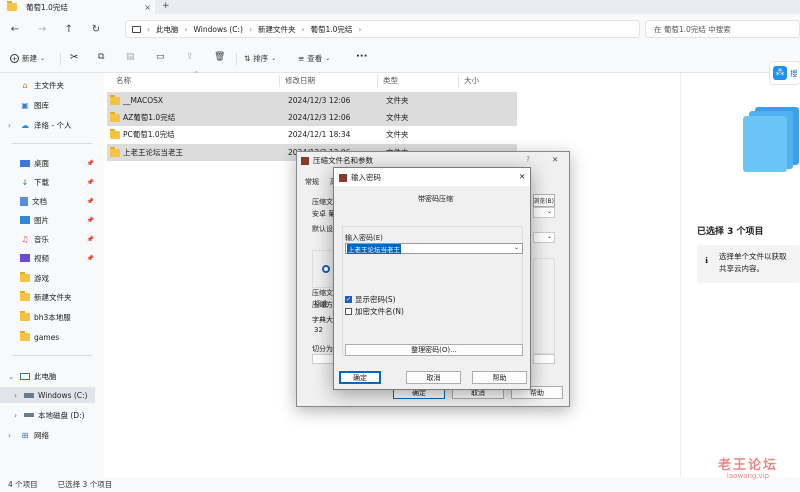 The image size is (800, 492). I want to click on sidebar-item-downloads: ↓ 下载 📌, so click(52, 182).